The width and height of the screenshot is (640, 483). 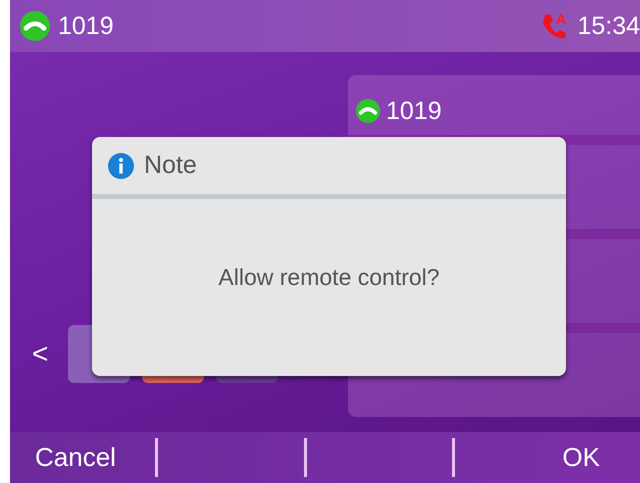 I want to click on back-arrow: <, so click(x=40, y=354).